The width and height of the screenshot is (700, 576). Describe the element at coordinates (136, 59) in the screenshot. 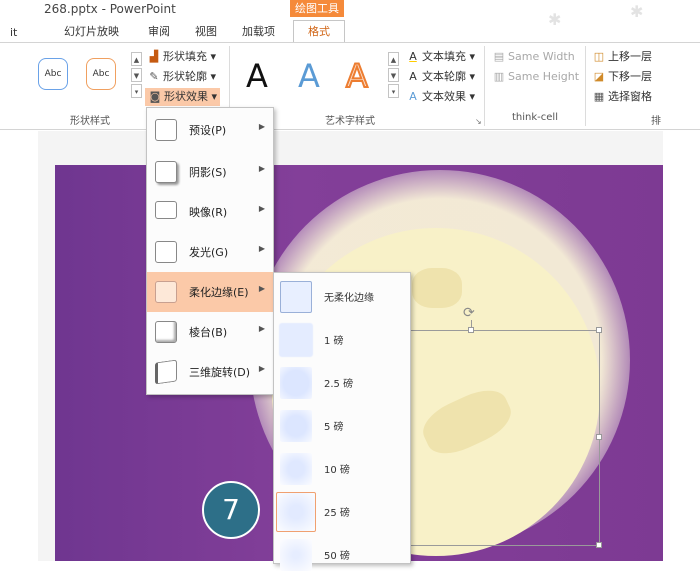

I see `gallery-up-icon: ▲` at that location.